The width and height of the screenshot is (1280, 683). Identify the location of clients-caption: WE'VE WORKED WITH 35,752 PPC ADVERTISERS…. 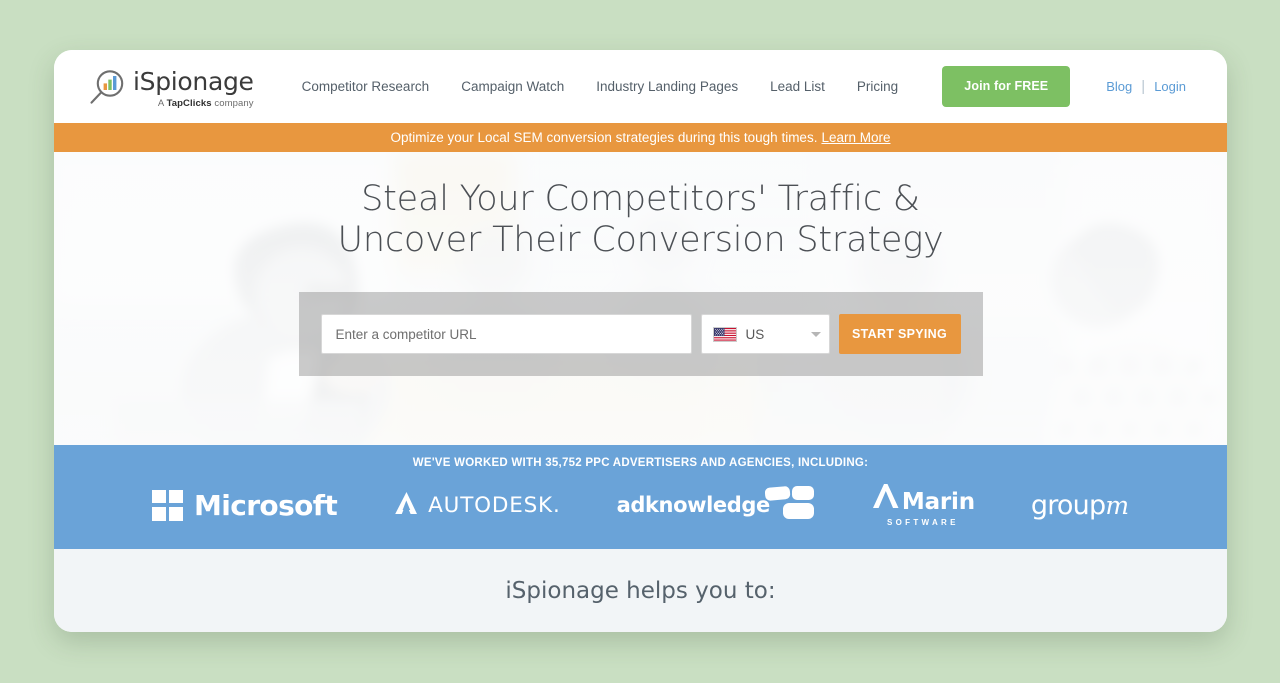
(640, 463).